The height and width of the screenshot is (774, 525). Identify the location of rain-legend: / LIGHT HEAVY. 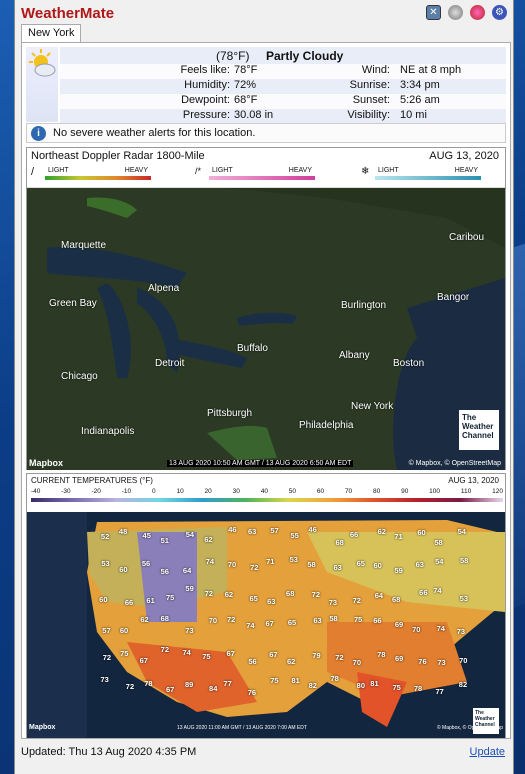
(101, 174).